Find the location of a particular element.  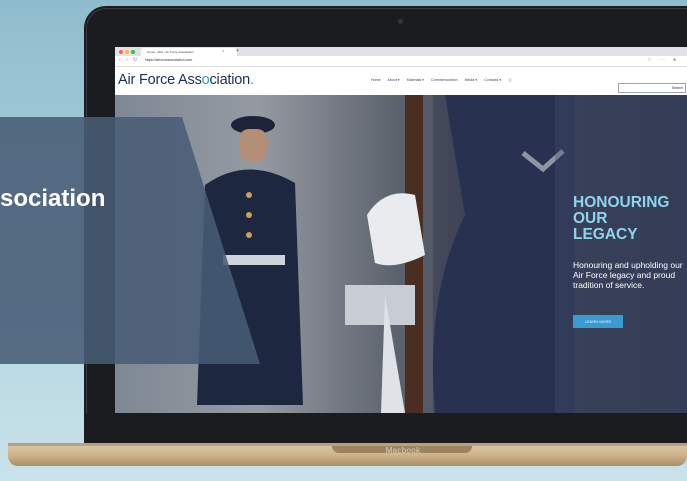

cart-icon: 🛒 is located at coordinates (510, 80).